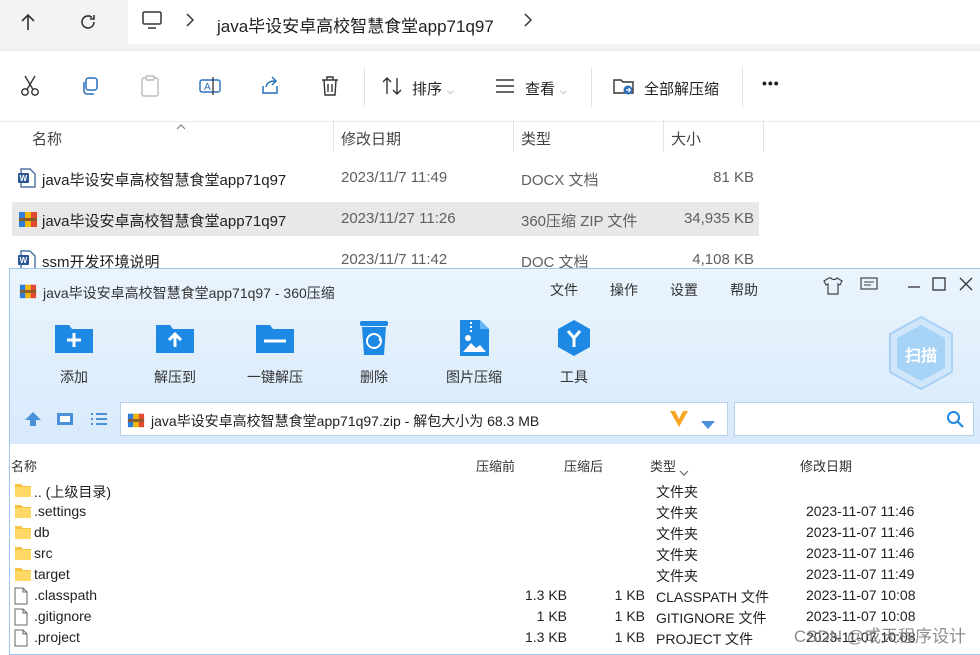 The image size is (980, 655). Describe the element at coordinates (495, 465) in the screenshot. I see `column-header-before: 压缩前` at that location.